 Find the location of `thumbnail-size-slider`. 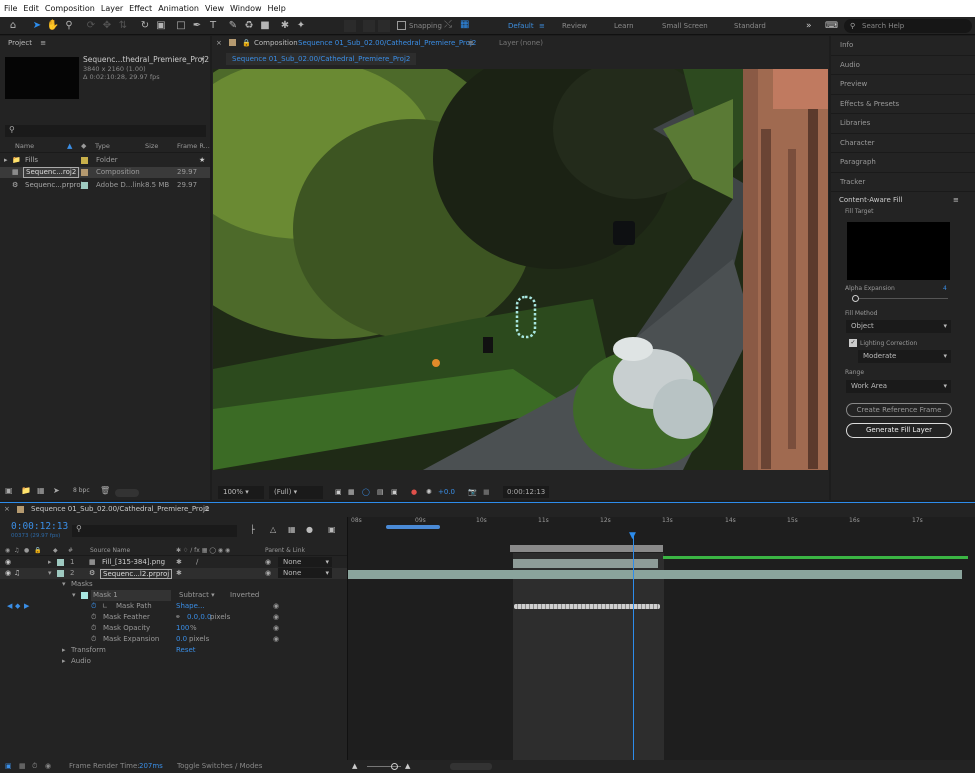

thumbnail-size-slider is located at coordinates (127, 493).